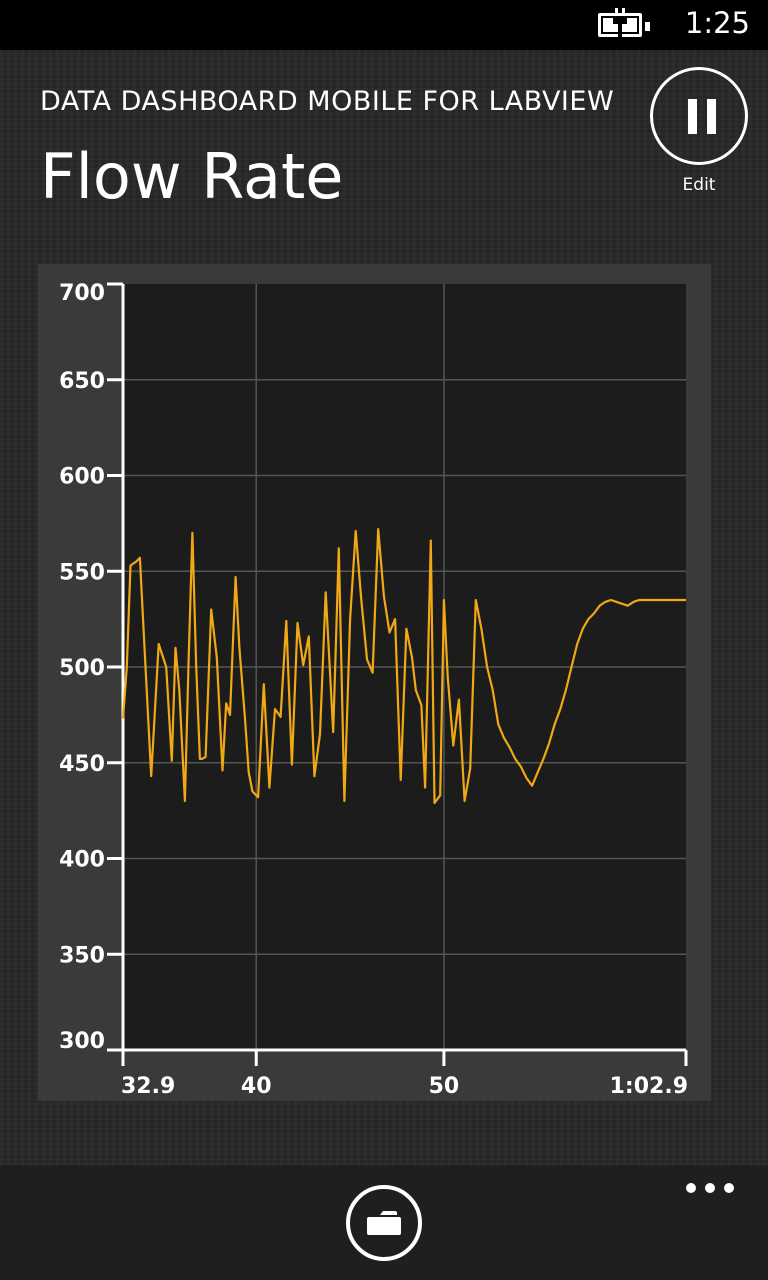 This screenshot has width=768, height=1280. I want to click on open-folder-button, so click(384, 1223).